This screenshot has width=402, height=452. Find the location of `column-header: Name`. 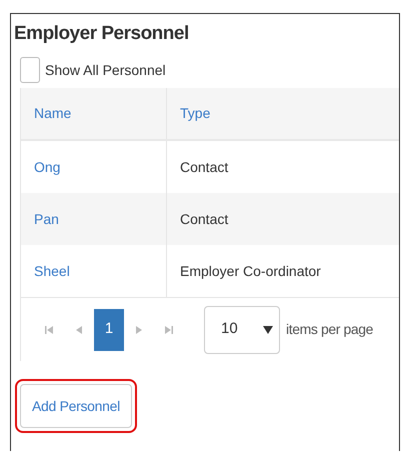

column-header: Name is located at coordinates (53, 113).